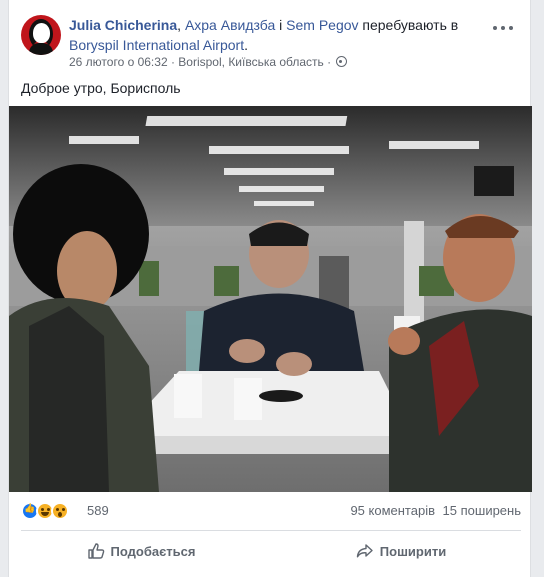  What do you see at coordinates (60, 511) in the screenshot?
I see `wow-reaction-icon` at bounding box center [60, 511].